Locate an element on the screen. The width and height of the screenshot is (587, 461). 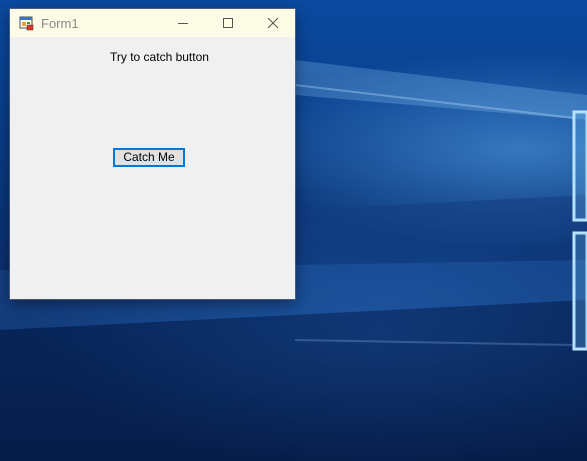
close-button is located at coordinates (272, 23).